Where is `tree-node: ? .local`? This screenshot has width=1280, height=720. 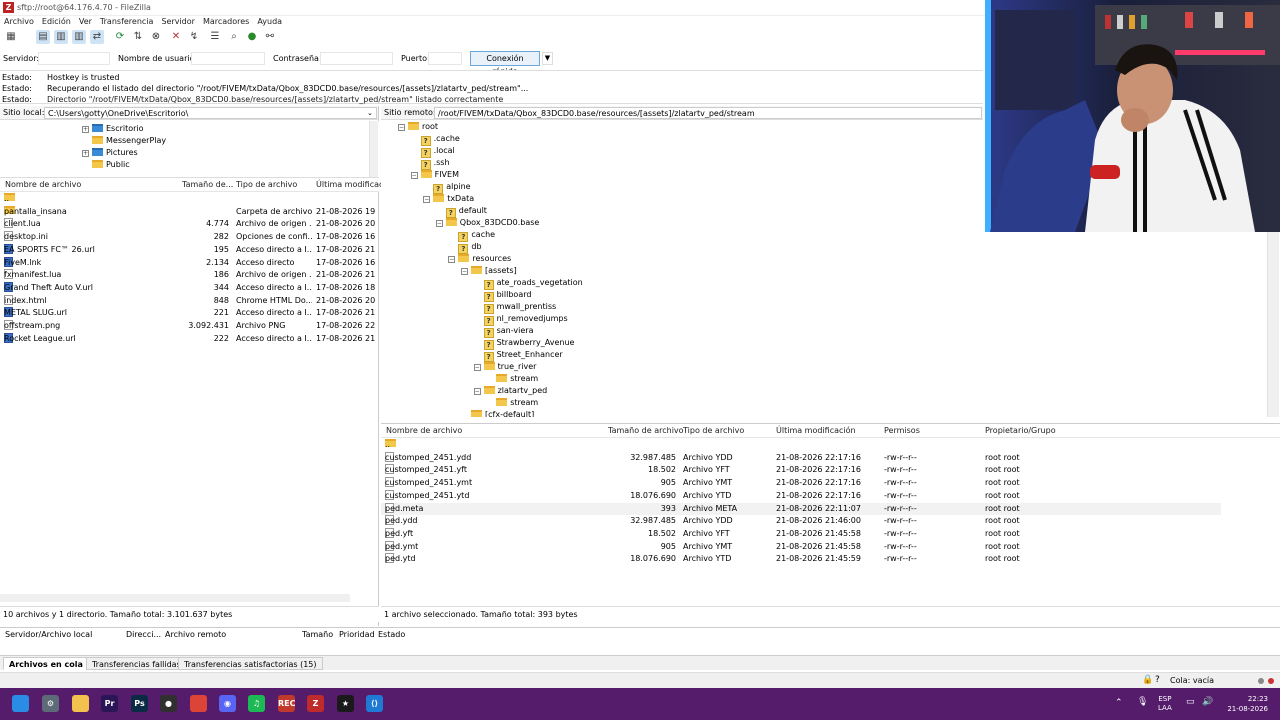
tree-node: ? .local is located at coordinates (433, 151).